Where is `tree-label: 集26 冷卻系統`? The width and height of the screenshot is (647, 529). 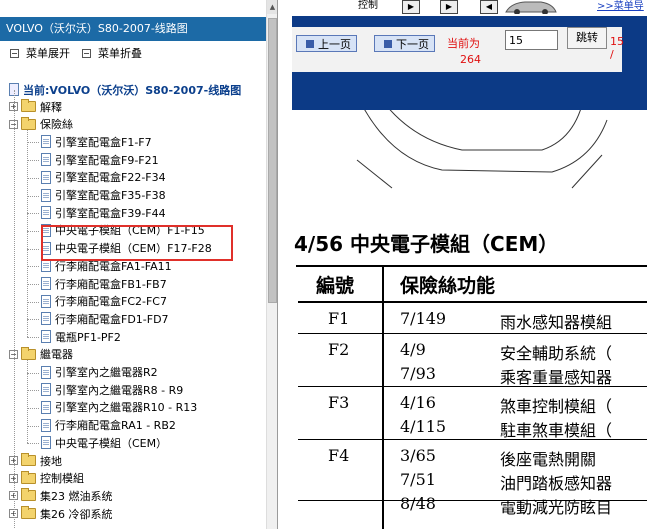
tree-label: 集26 冷卻系統 is located at coordinates (76, 514).